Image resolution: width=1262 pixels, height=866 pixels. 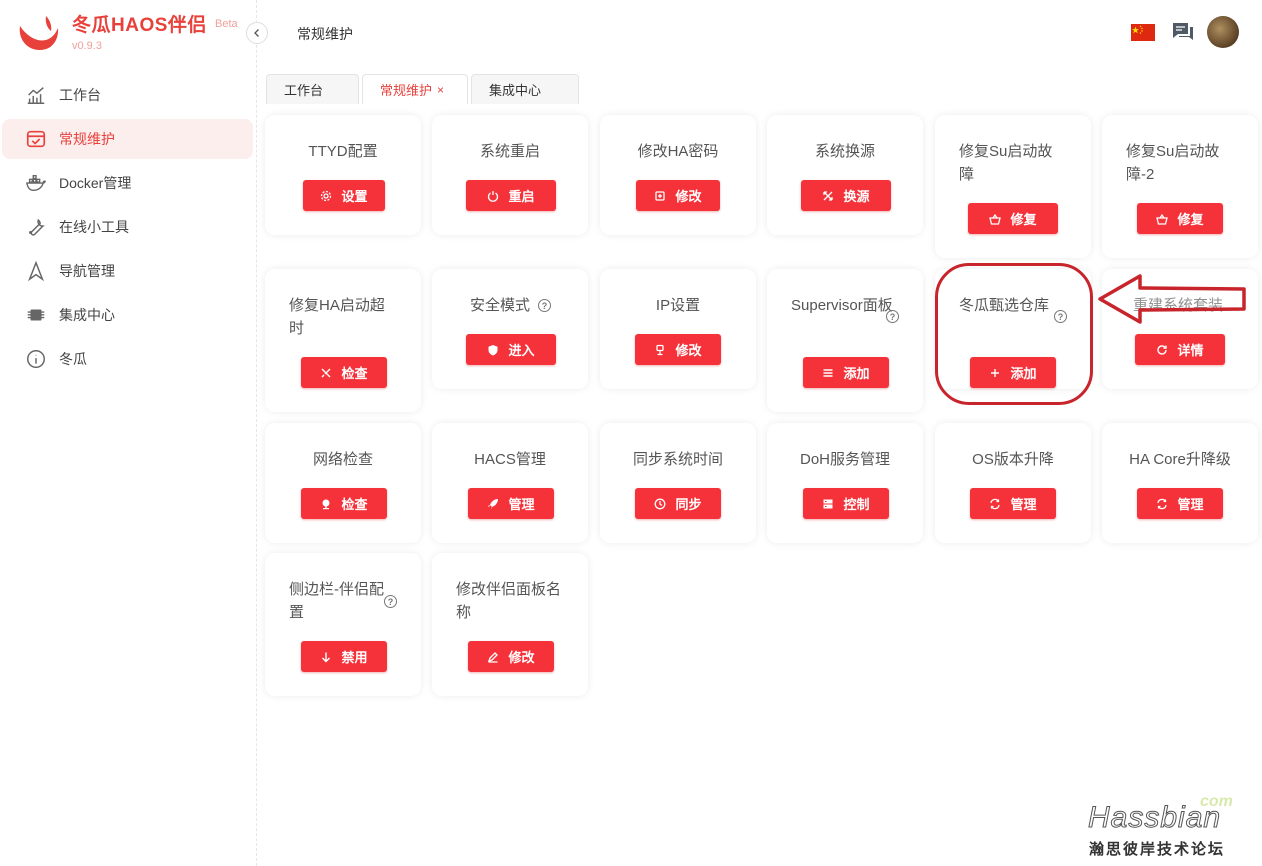 What do you see at coordinates (304, 90) in the screenshot?
I see `tab-label: 工作台` at bounding box center [304, 90].